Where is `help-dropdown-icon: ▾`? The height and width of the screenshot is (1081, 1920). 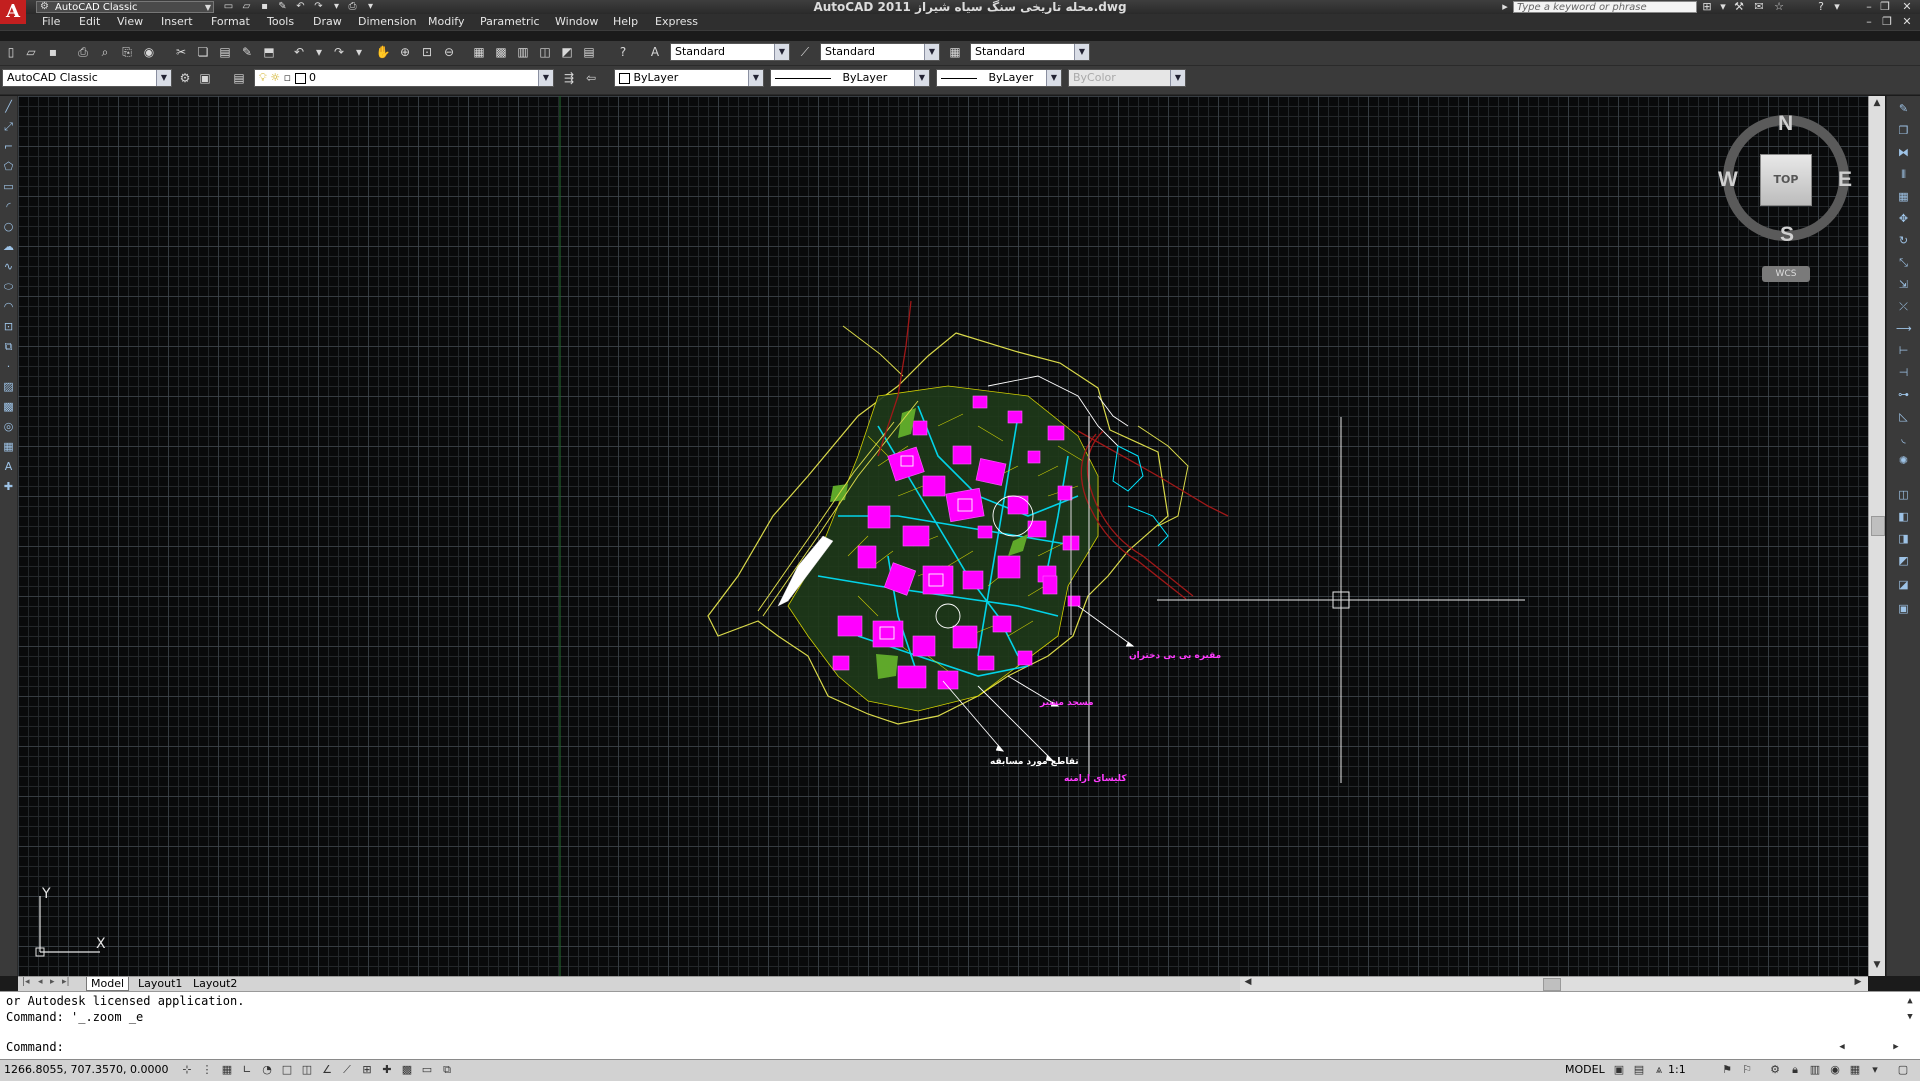
help-dropdown-icon: ▾ is located at coordinates (1837, 7).